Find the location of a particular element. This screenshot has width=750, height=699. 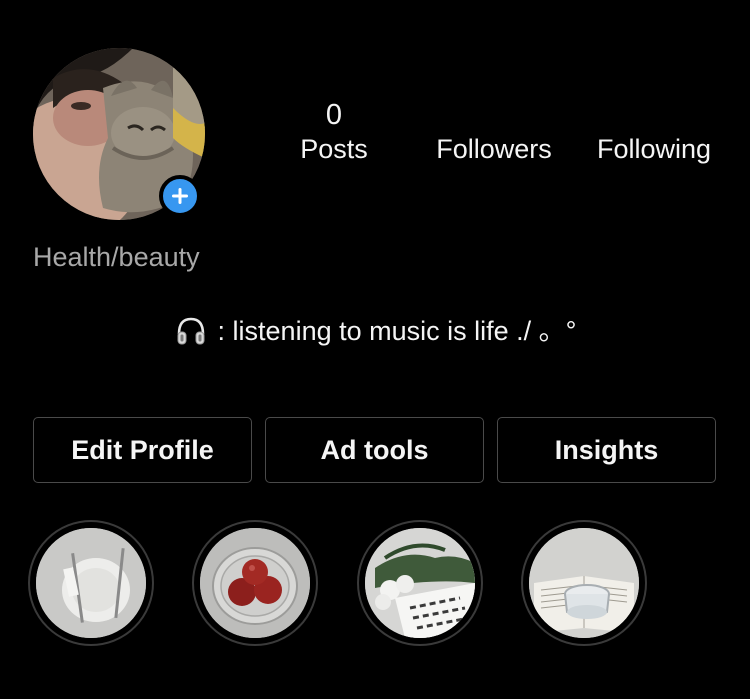

posts-count: 0 is located at coordinates (334, 115).